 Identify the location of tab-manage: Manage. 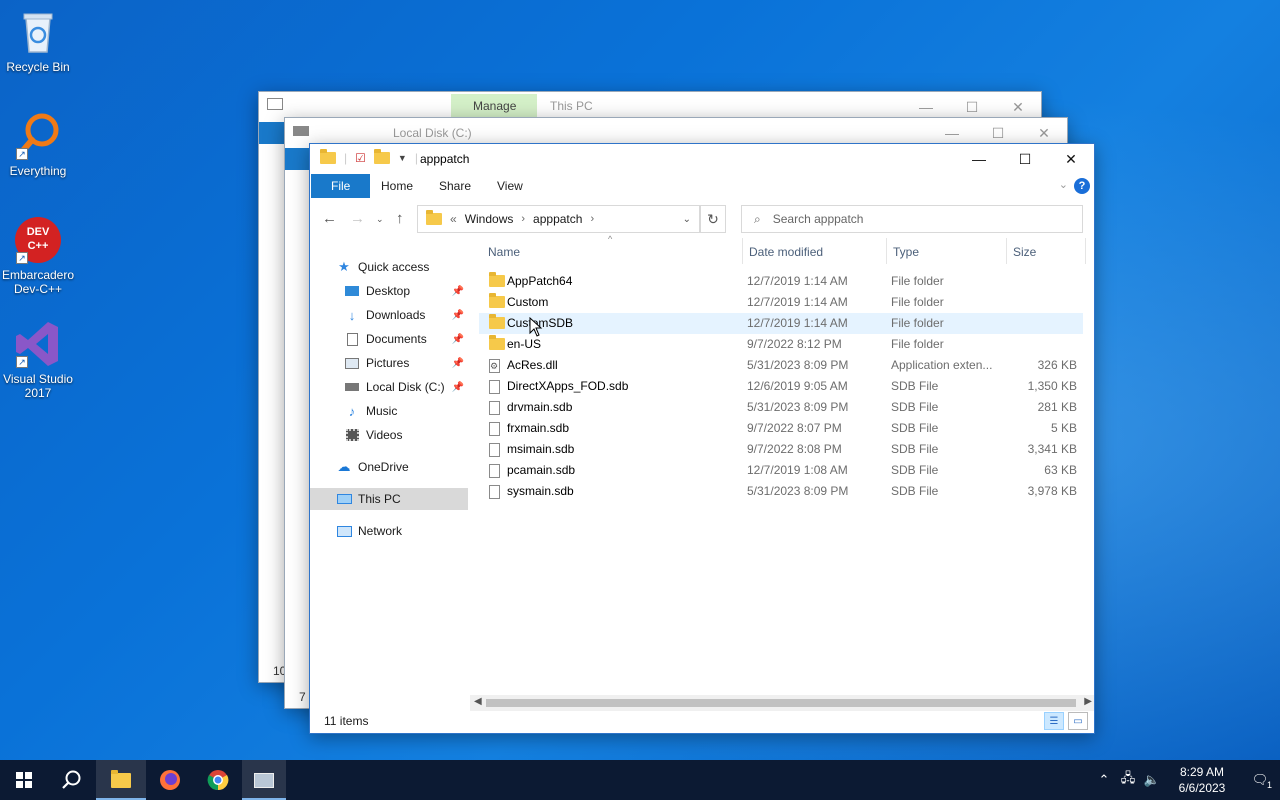
(494, 106).